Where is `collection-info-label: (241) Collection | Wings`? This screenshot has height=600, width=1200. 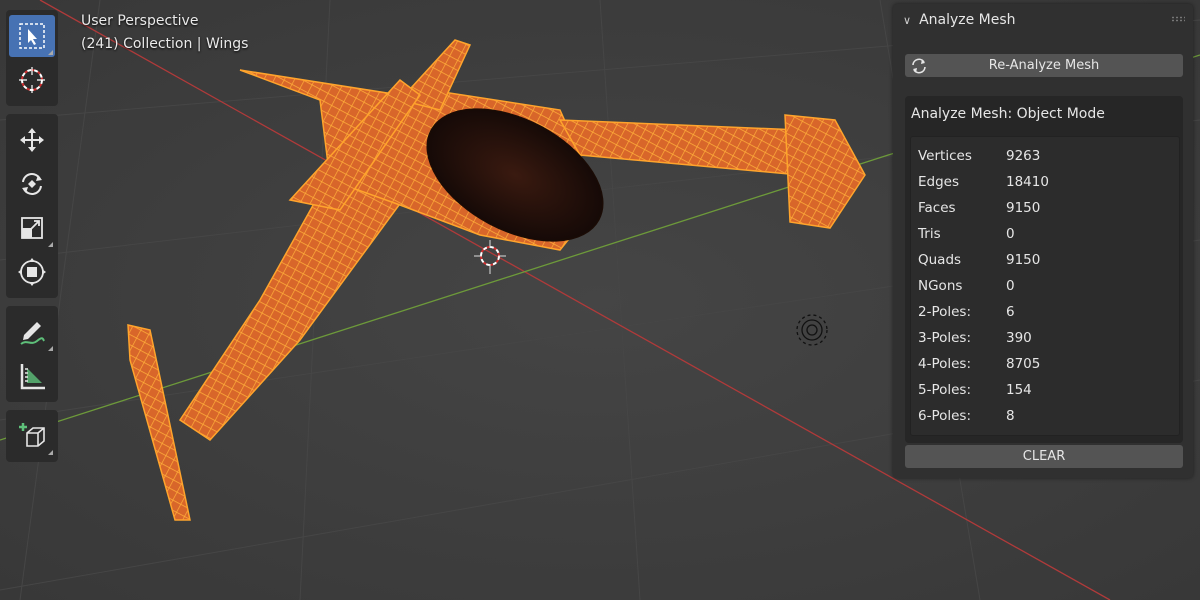 collection-info-label: (241) Collection | Wings is located at coordinates (164, 44).